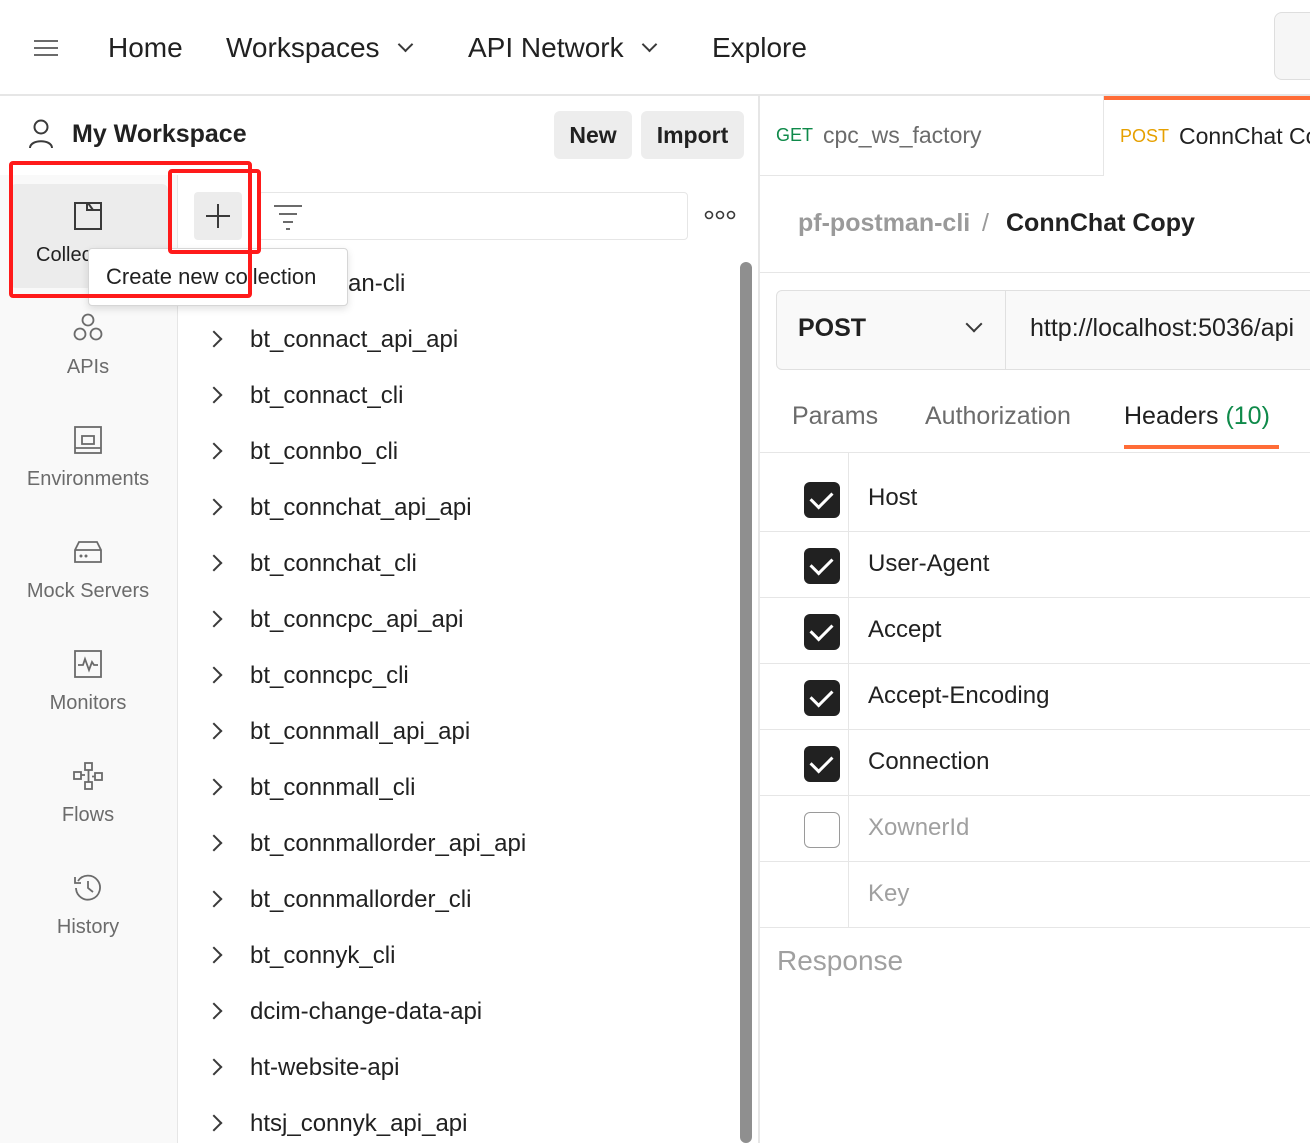 The width and height of the screenshot is (1310, 1143). I want to click on list-item: htsj_connyk_api_api, so click(458, 1119).